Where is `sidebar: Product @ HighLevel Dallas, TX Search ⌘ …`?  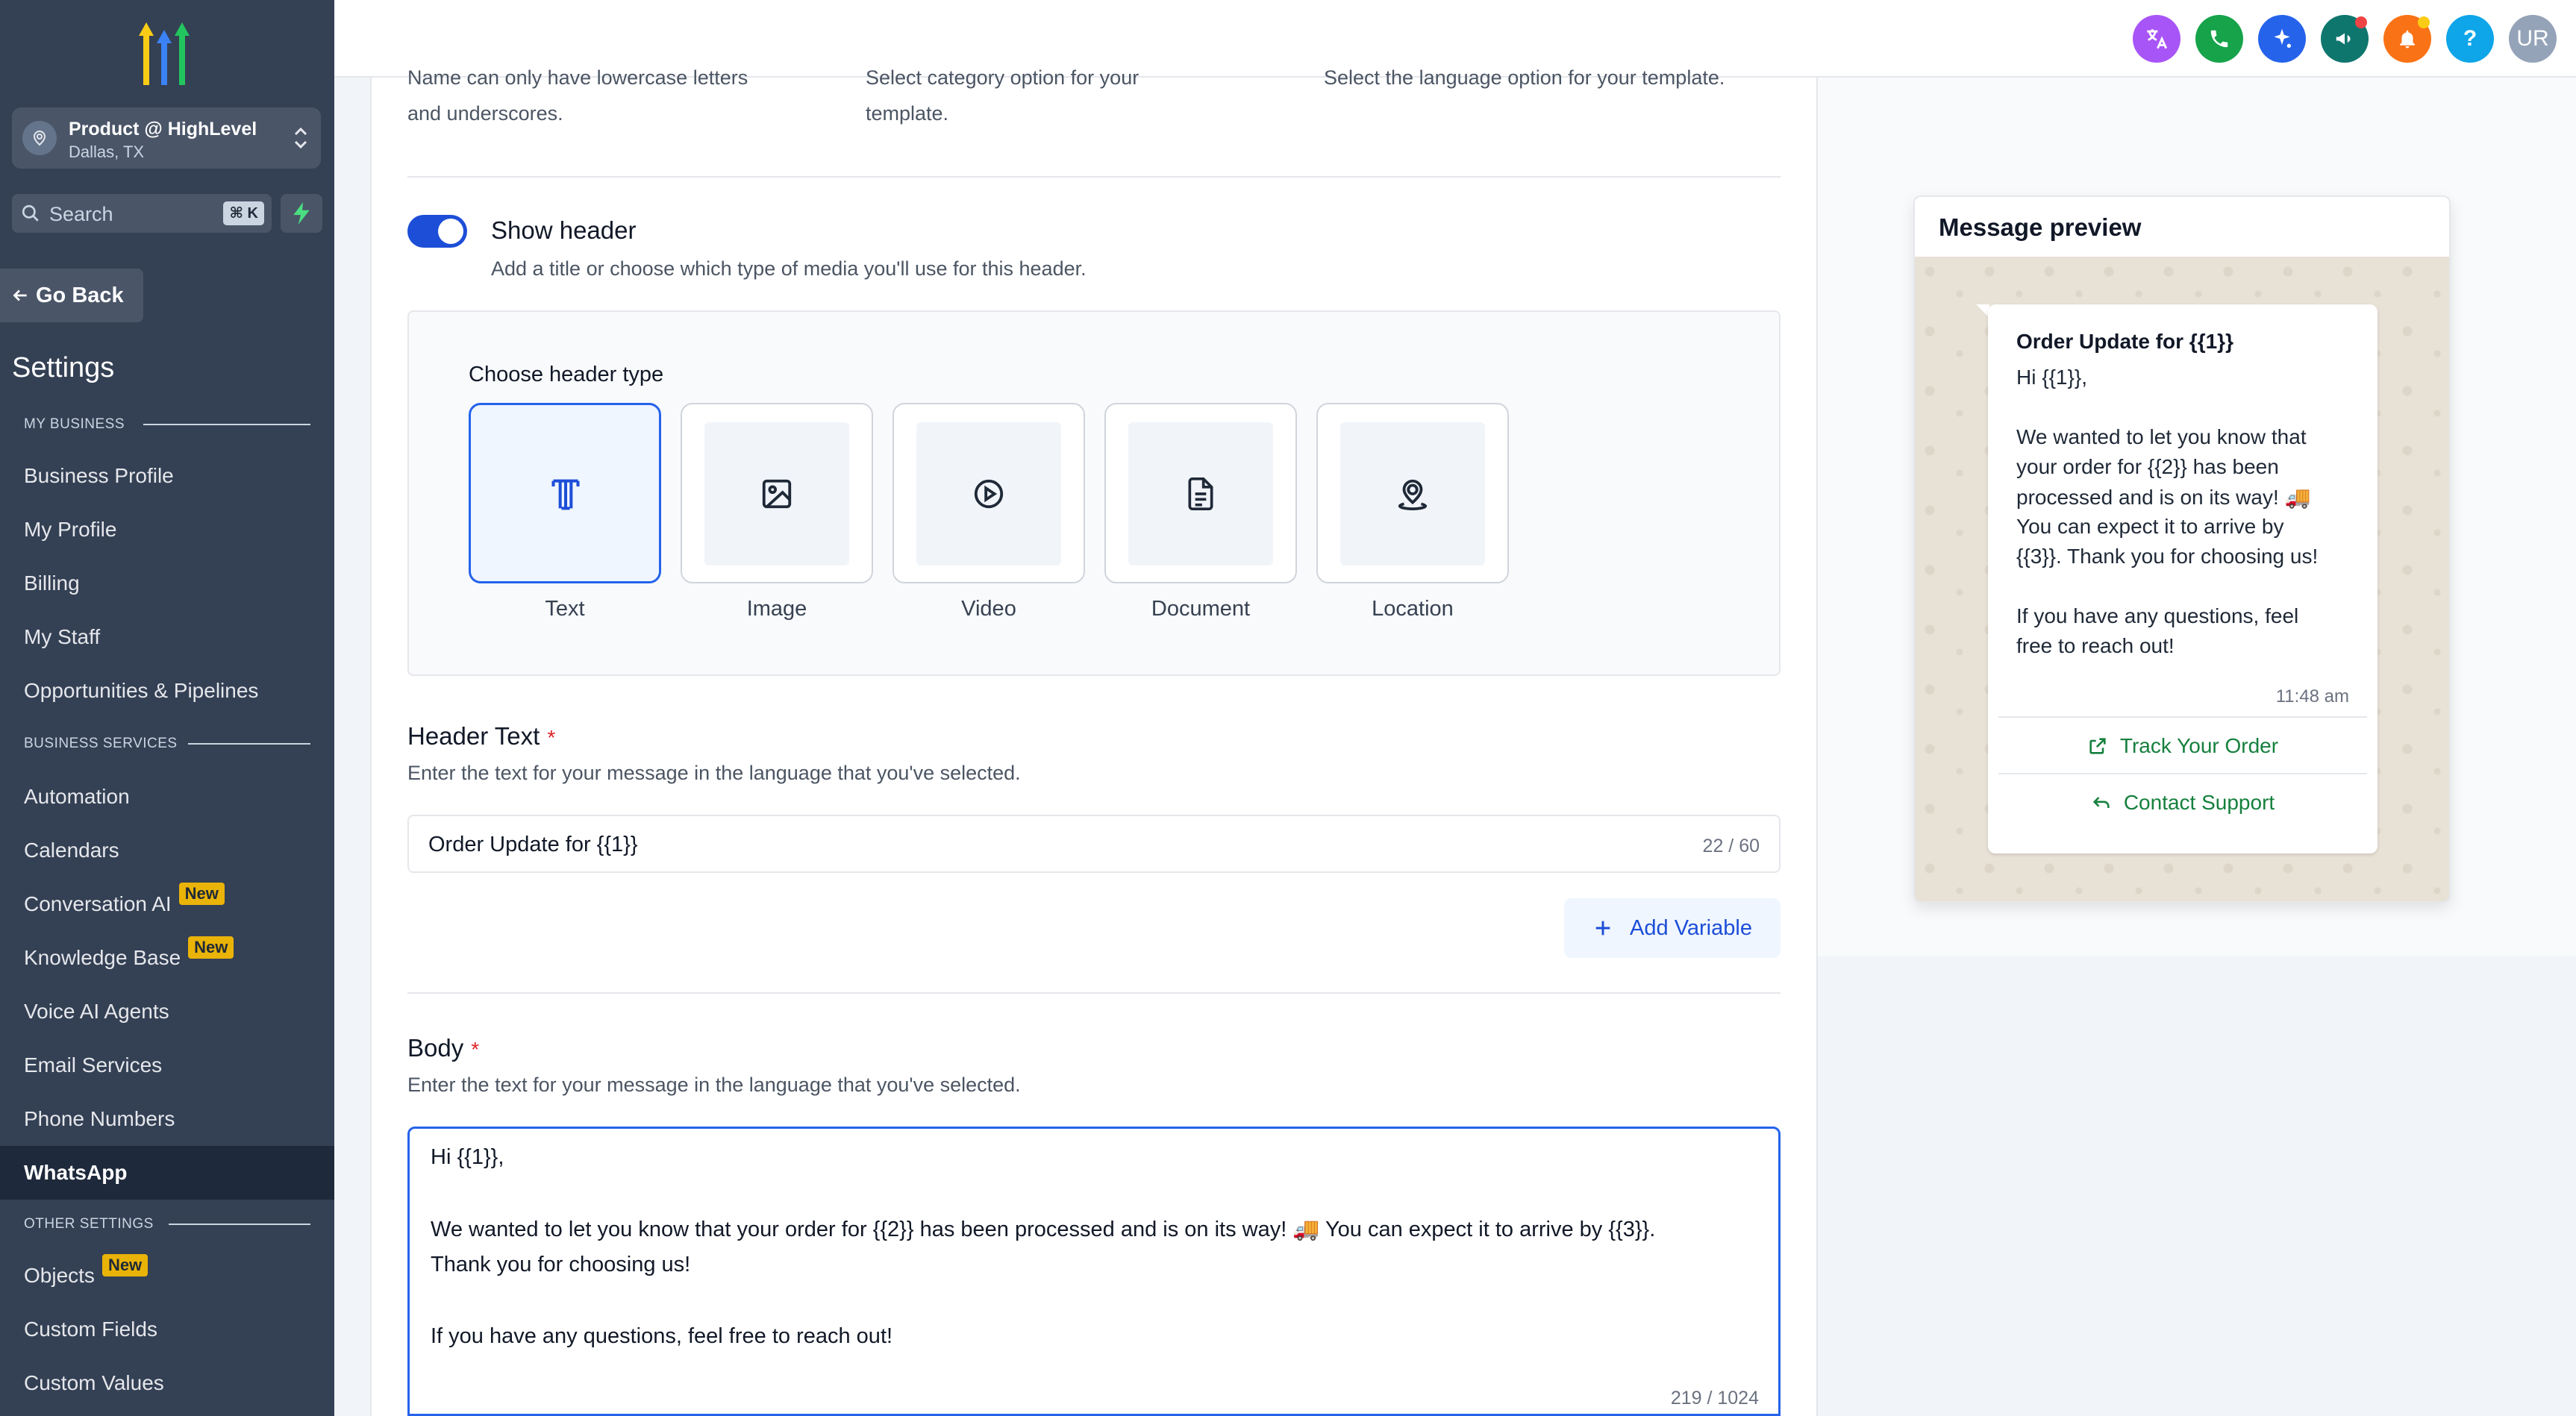
sidebar: Product @ HighLevel Dallas, TX Search ⌘ … is located at coordinates (167, 708).